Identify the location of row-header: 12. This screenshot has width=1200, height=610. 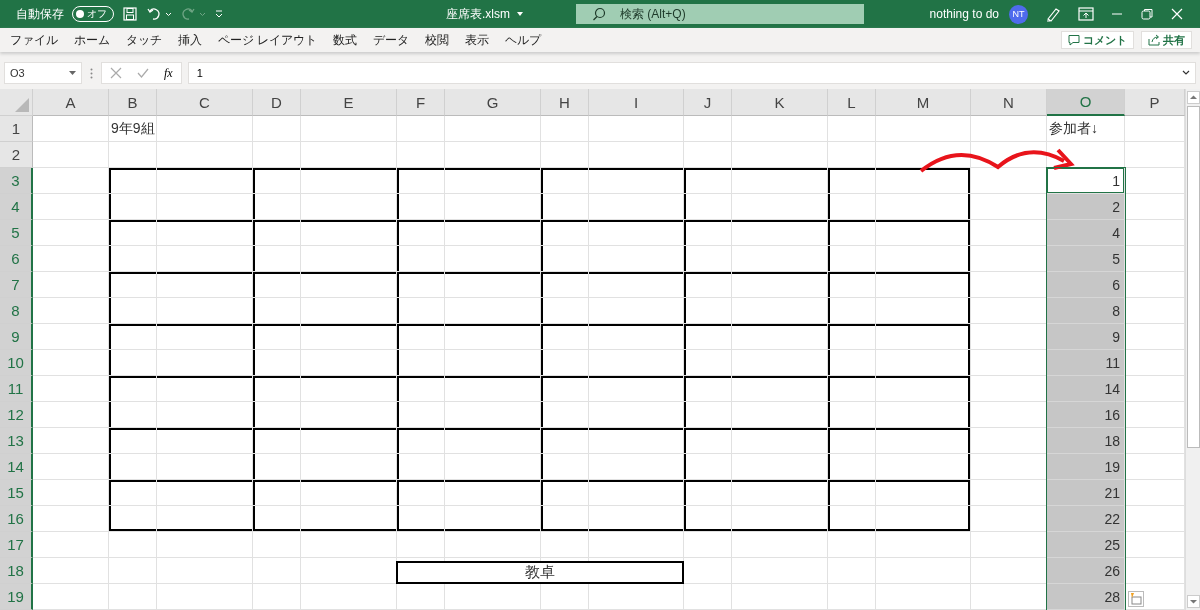
(16, 415).